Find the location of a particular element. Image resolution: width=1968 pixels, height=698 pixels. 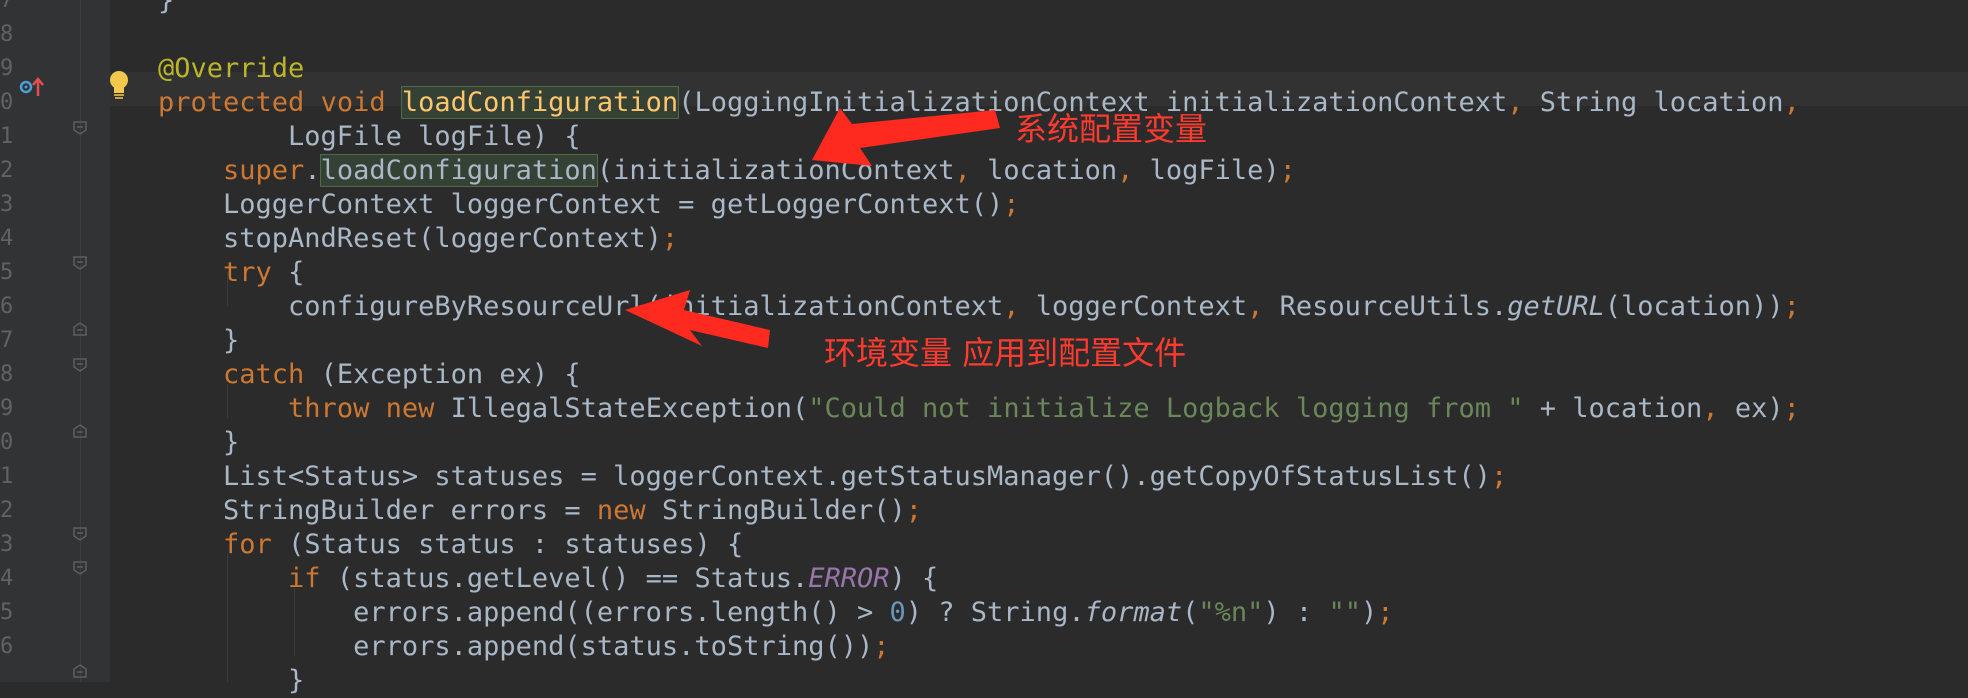

fold-guide-line is located at coordinates (80, 341).